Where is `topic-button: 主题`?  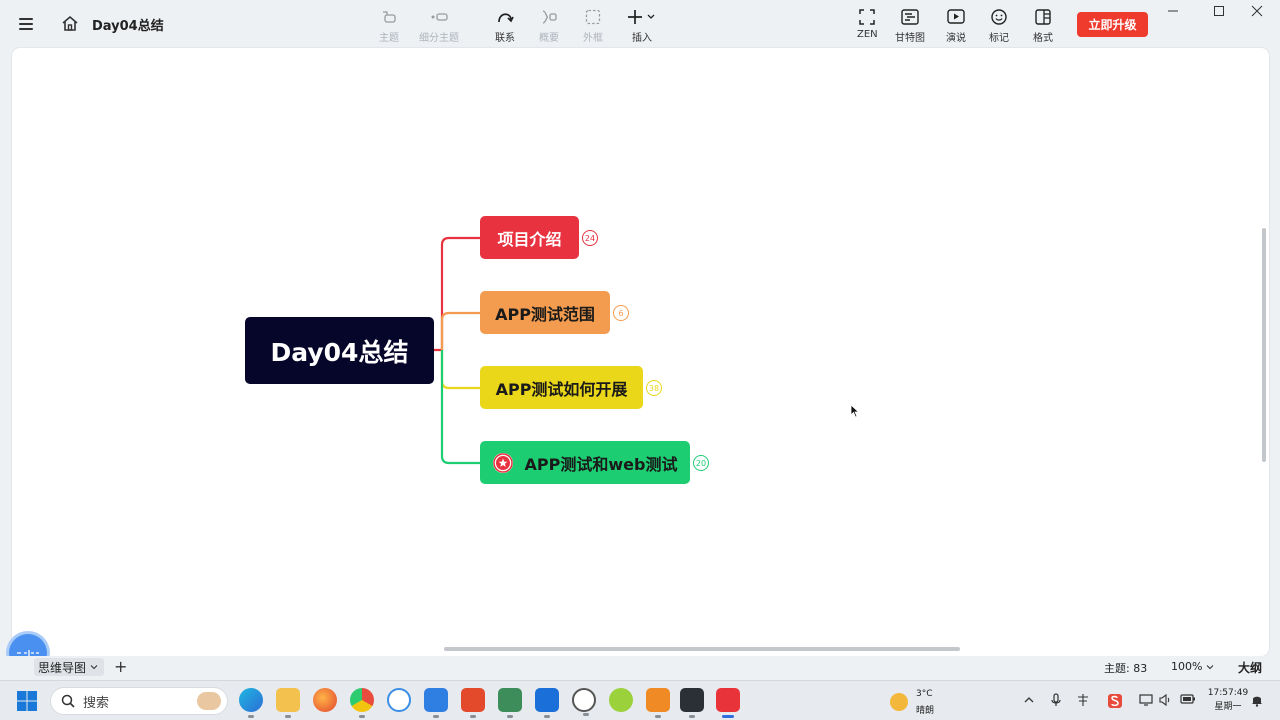 topic-button: 主题 is located at coordinates (389, 26).